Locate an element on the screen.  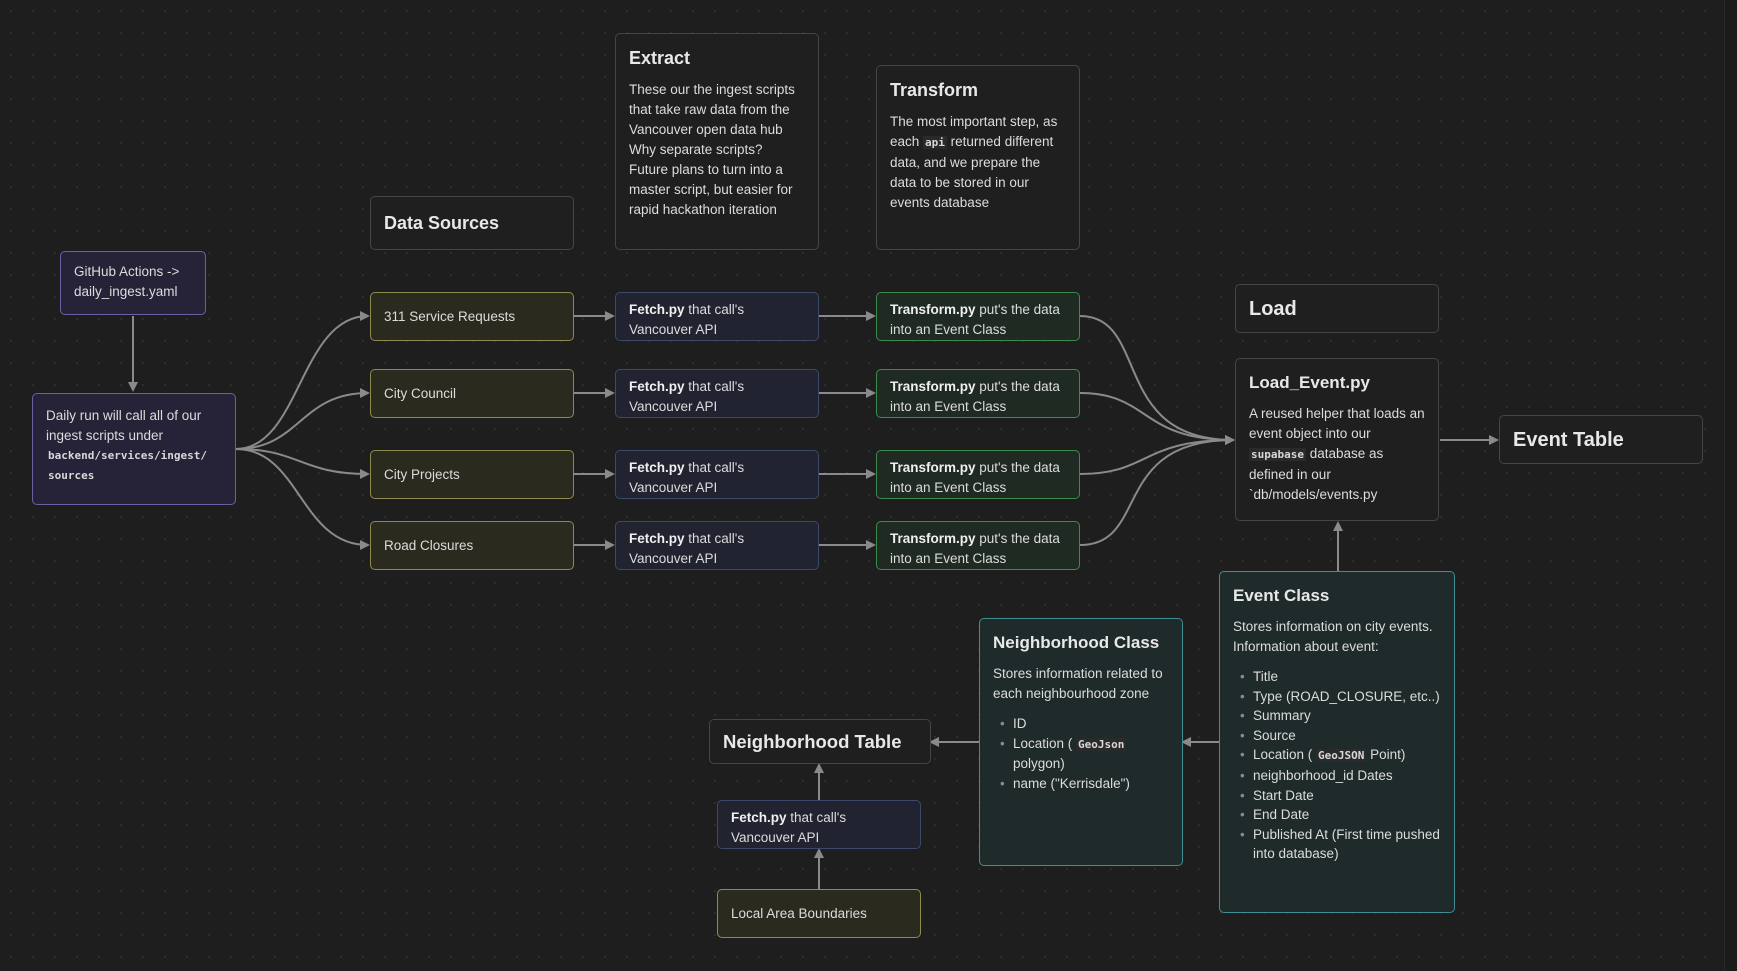
extract-title: Extract is located at coordinates (660, 58).